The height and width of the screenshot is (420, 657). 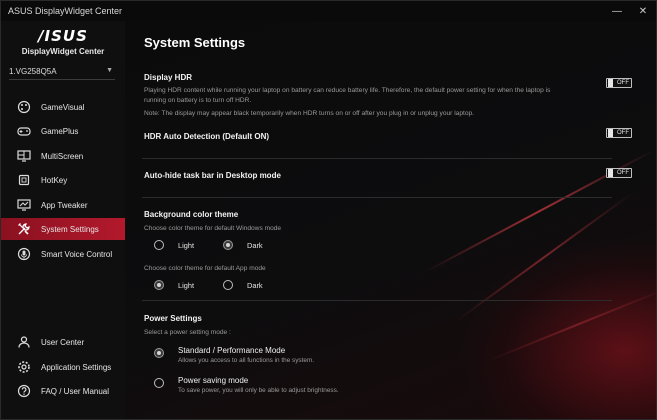 What do you see at coordinates (212, 175) in the screenshot?
I see `auto-hide-taskbar-label: Auto-hide task bar in Desktop mode` at bounding box center [212, 175].